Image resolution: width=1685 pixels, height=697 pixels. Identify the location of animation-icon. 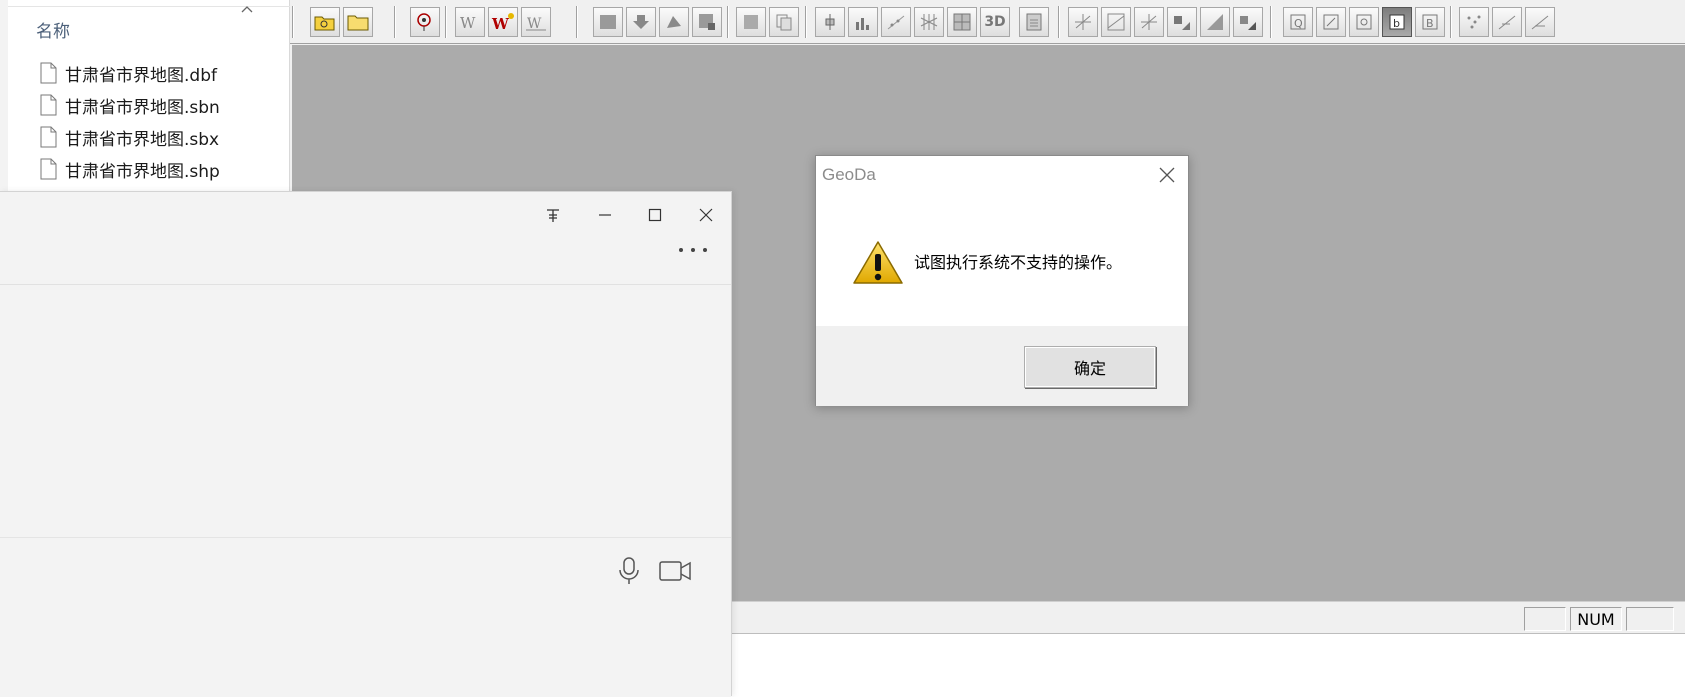
(1540, 22).